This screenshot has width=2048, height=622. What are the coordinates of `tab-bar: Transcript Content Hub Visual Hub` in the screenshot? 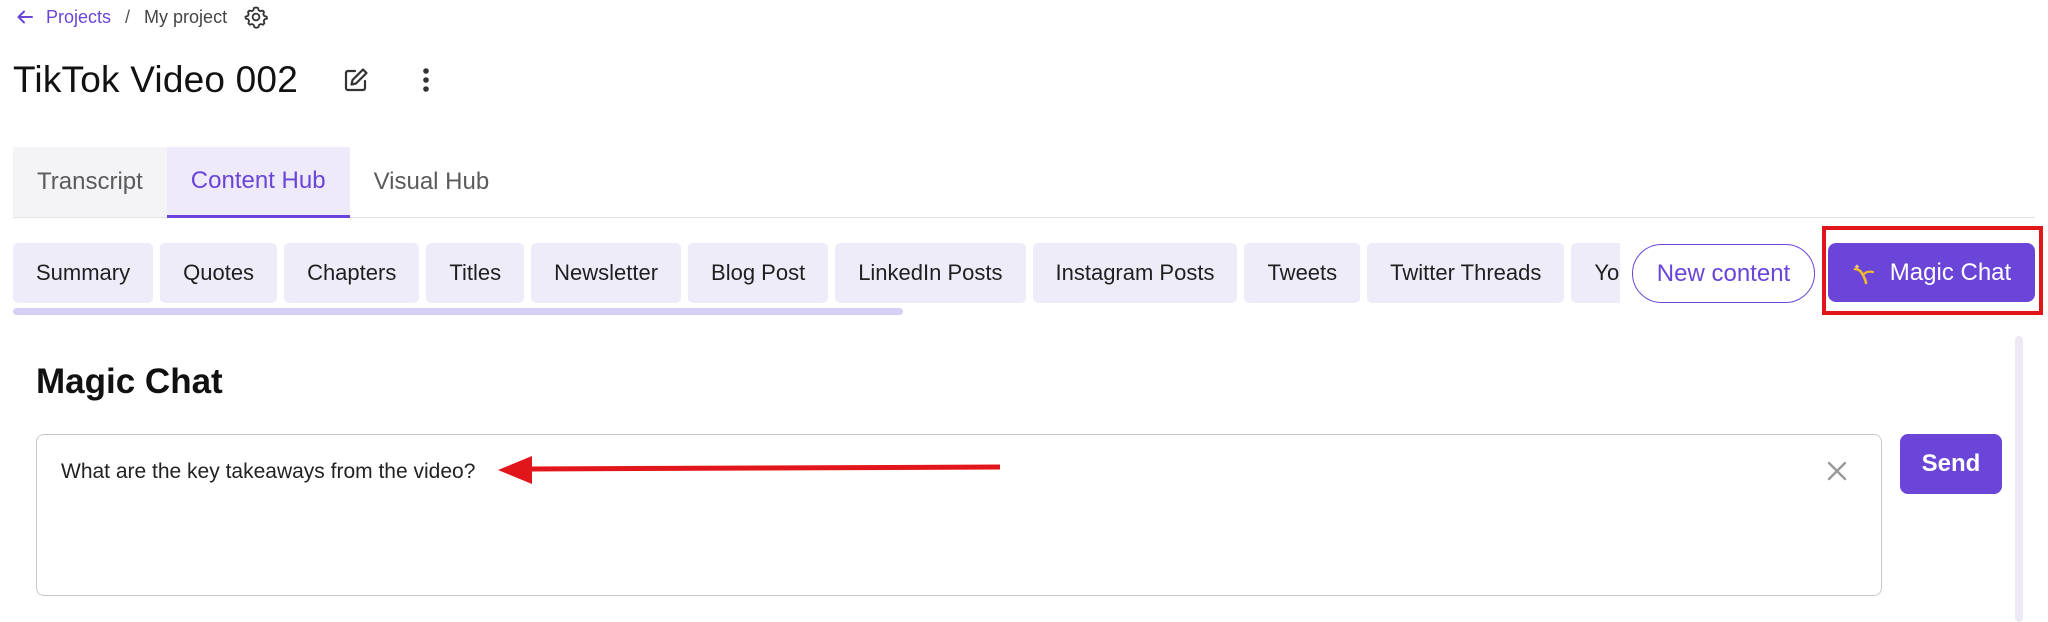 It's located at (1024, 182).